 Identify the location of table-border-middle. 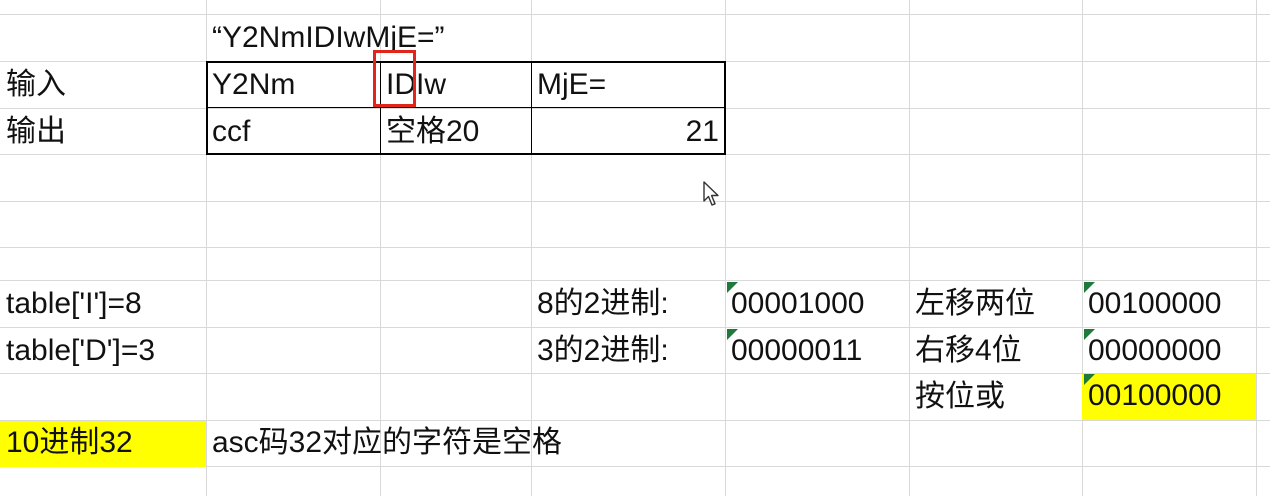
(466, 107).